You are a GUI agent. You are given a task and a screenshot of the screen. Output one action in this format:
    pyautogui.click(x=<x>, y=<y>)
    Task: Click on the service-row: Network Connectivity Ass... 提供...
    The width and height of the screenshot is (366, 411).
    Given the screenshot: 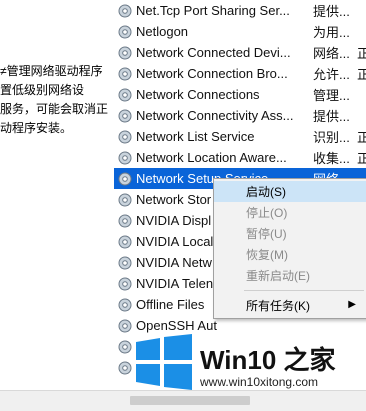 What is the action you would take?
    pyautogui.click(x=240, y=115)
    